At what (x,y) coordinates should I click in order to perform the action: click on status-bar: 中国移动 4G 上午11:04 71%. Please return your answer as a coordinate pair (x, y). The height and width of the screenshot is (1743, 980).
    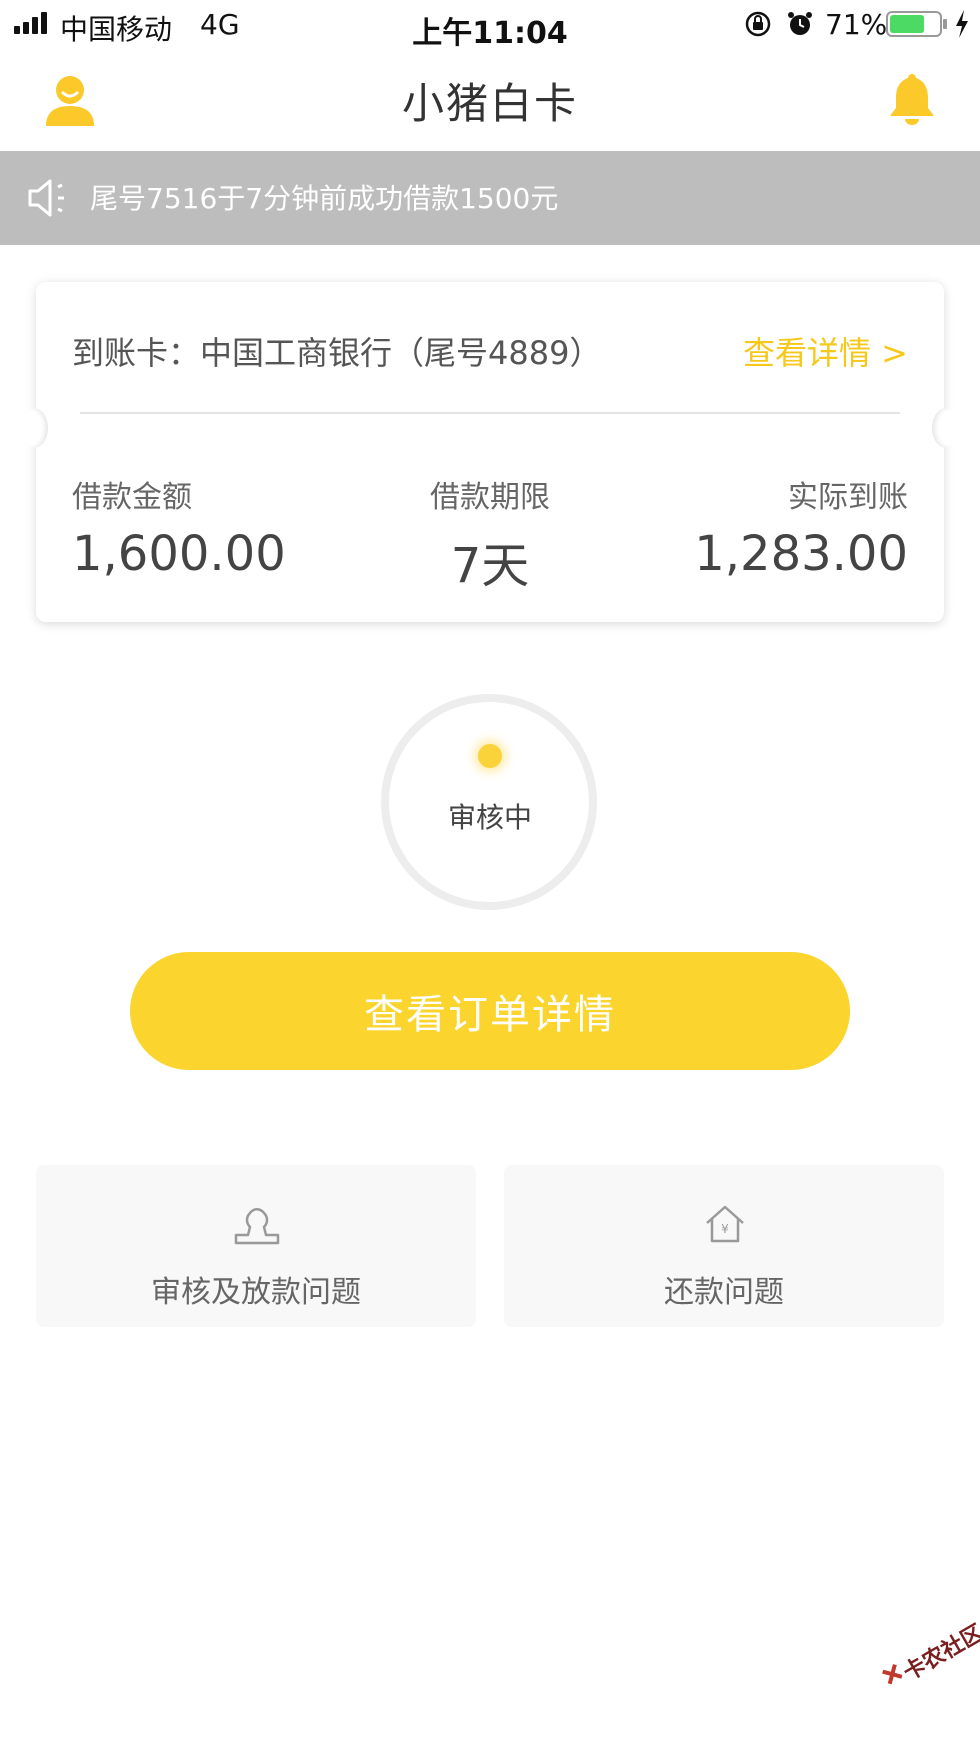
    Looking at the image, I should click on (490, 25).